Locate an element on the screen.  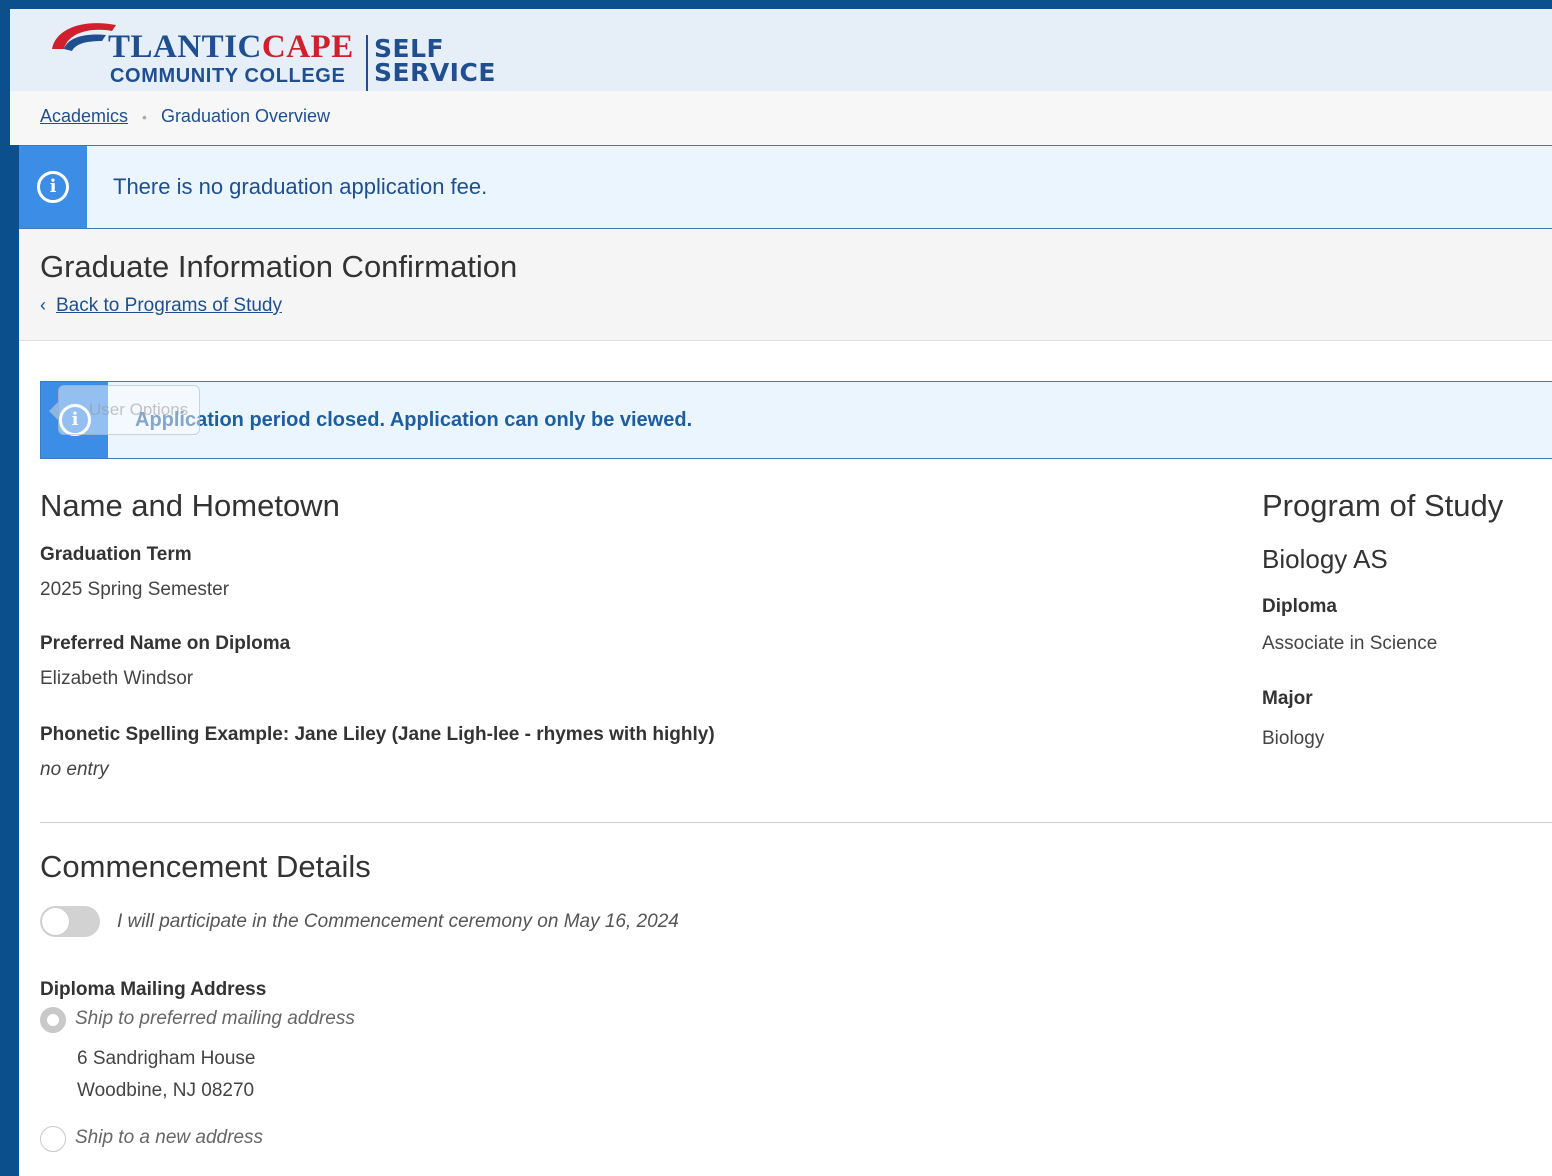
logo-community-college: COMMUNITY COLLEGE is located at coordinates (228, 76).